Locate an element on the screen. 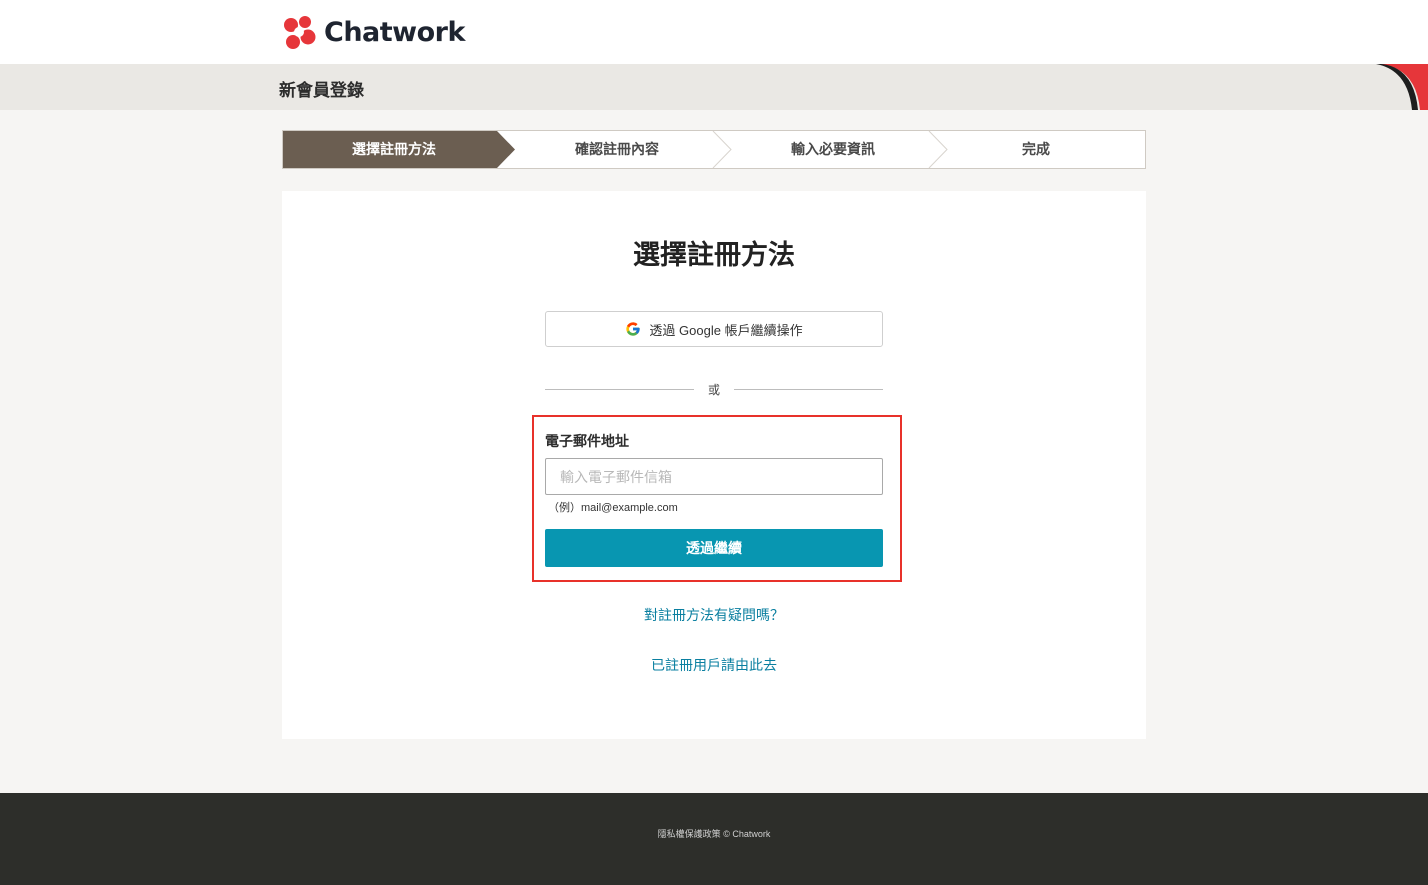 The height and width of the screenshot is (885, 1428). registration-steps: 選擇註冊方法 確認註冊內容 輸入必要資訊 完成 is located at coordinates (714, 149).